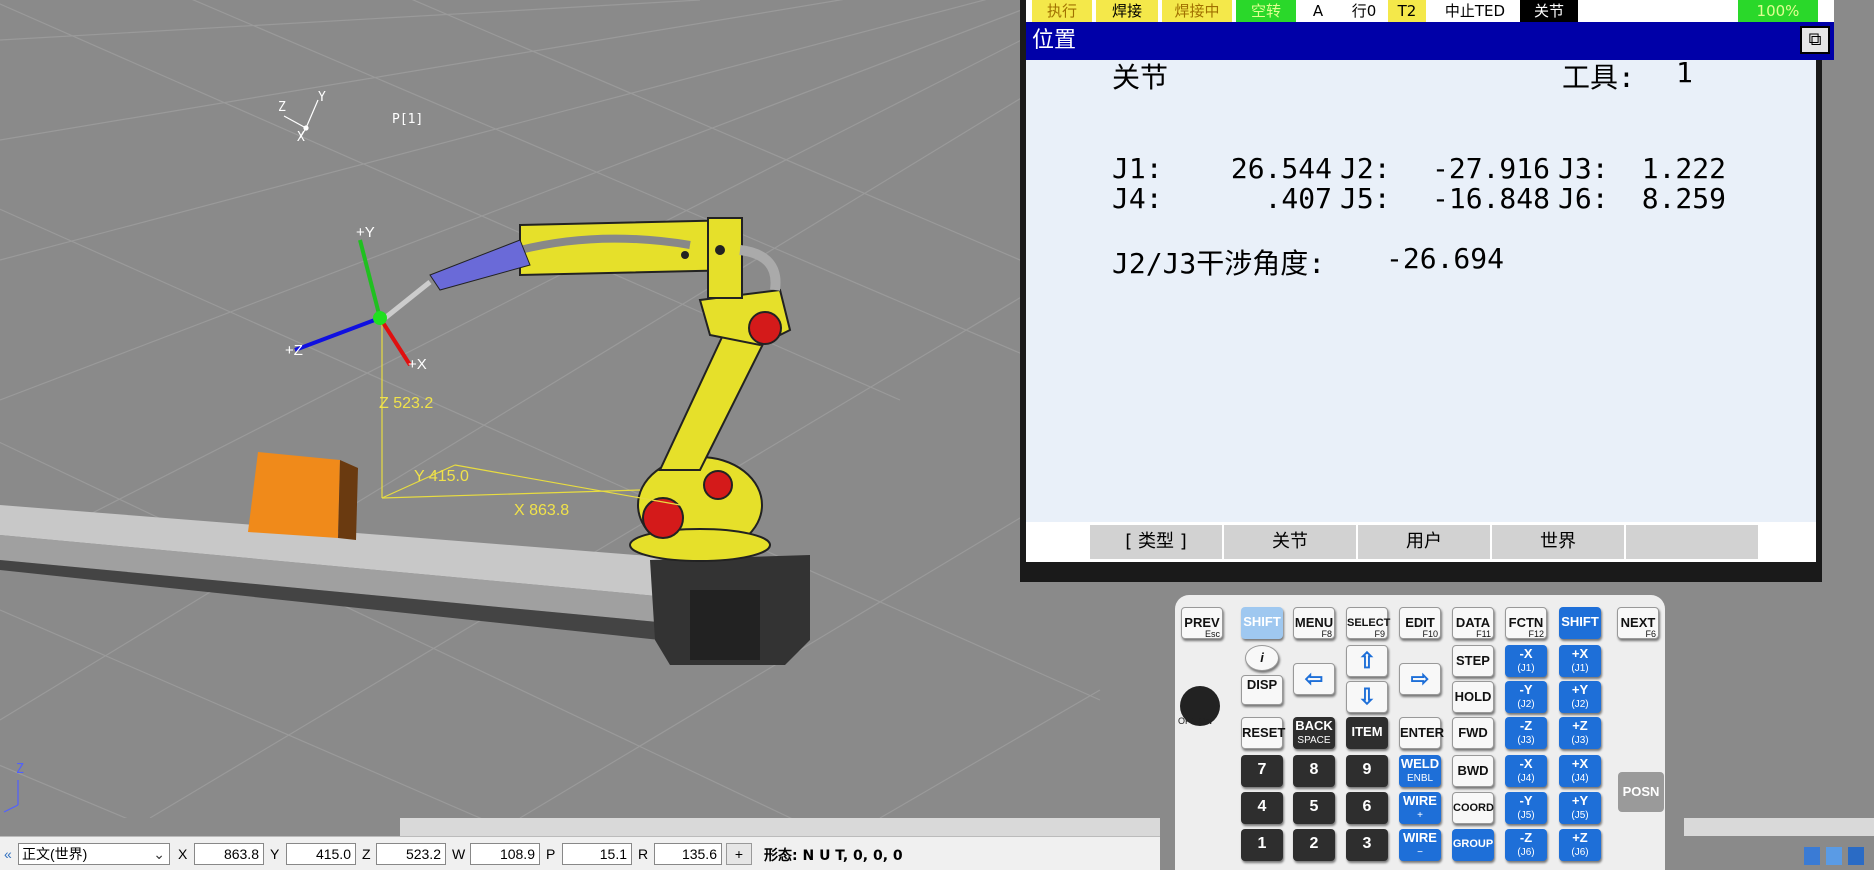 The image size is (1874, 870). What do you see at coordinates (1473, 697) in the screenshot?
I see `hold-key: HOLD` at bounding box center [1473, 697].